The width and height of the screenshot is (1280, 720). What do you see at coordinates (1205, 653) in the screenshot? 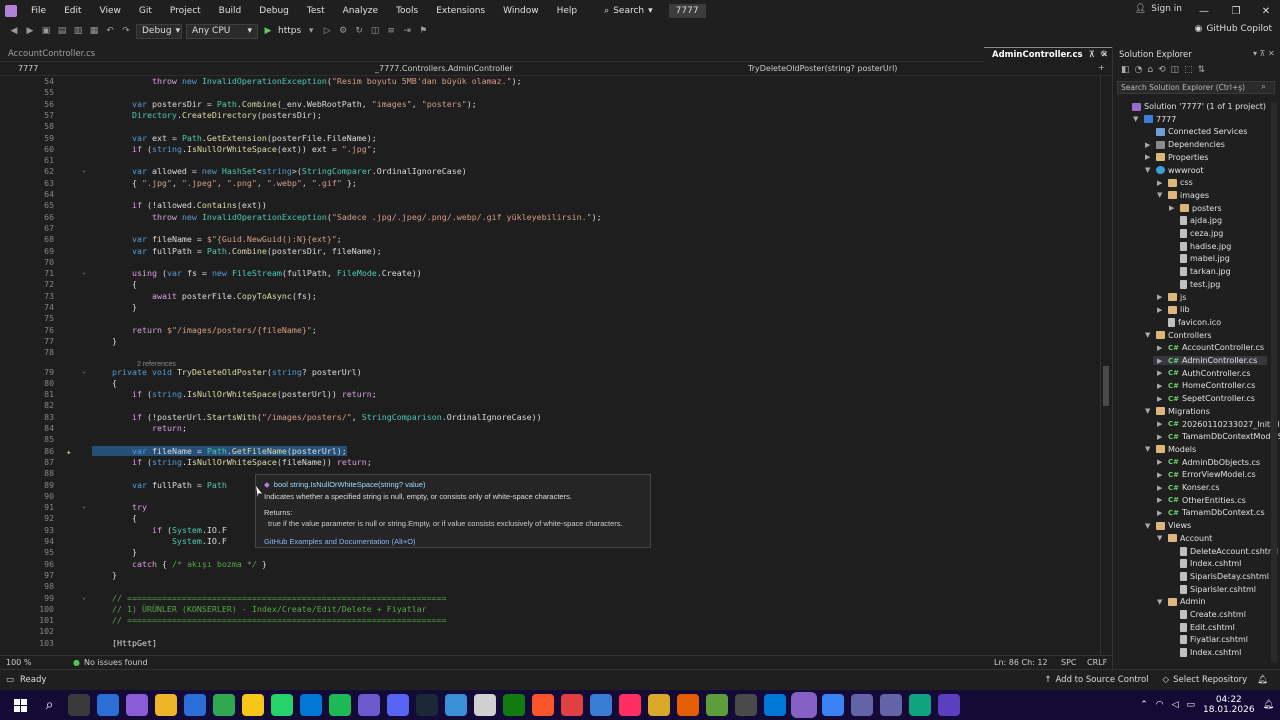
I see `tree-item: Index.cshtml` at bounding box center [1205, 653].